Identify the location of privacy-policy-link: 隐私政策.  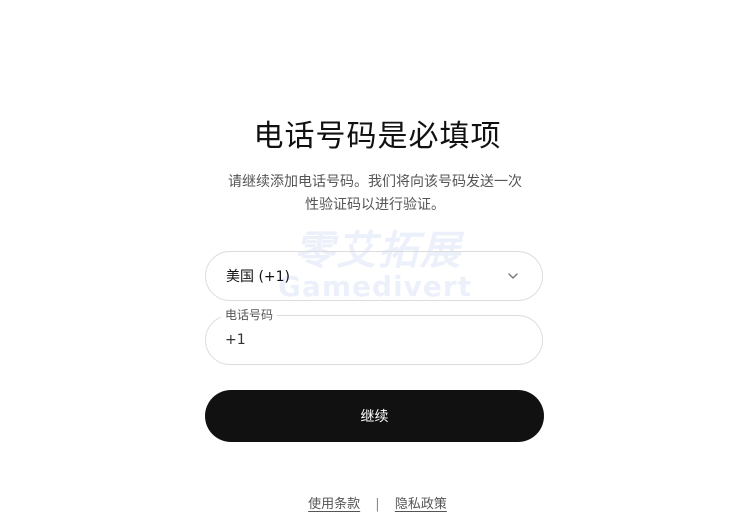
(421, 504).